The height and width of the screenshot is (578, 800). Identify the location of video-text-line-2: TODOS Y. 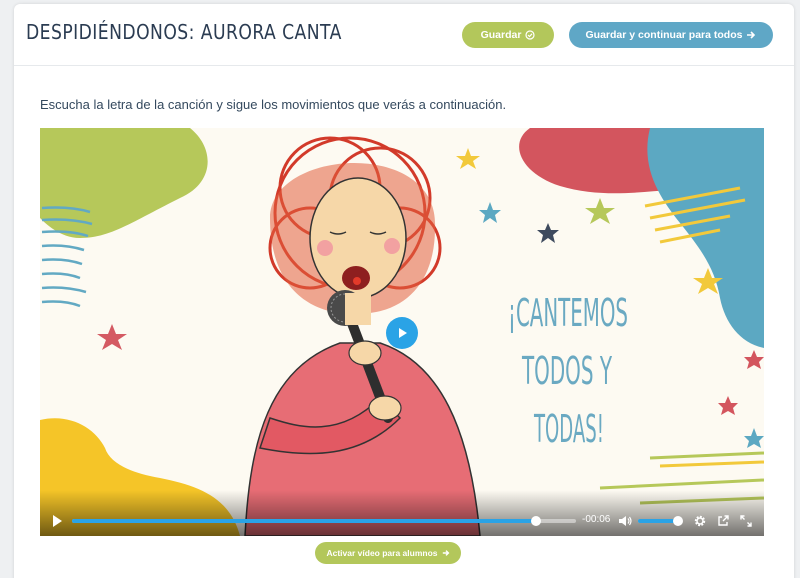
(566, 371).